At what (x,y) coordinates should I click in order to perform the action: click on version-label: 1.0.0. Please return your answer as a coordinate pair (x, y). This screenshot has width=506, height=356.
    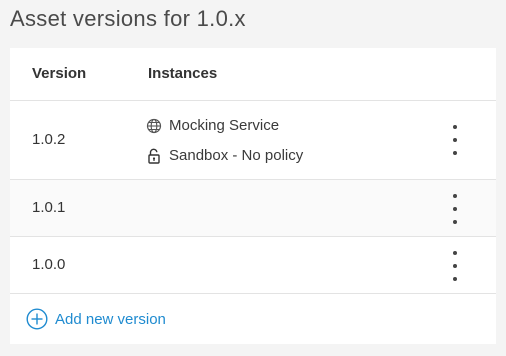
    Looking at the image, I should click on (49, 264).